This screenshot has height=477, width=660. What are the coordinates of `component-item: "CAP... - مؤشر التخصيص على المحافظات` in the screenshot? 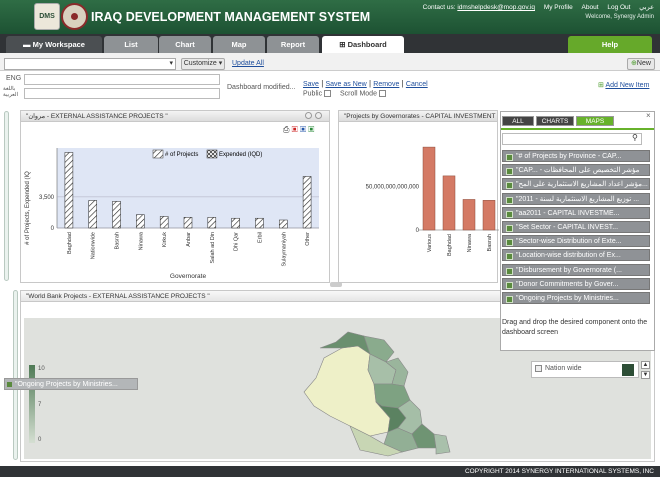 It's located at (576, 170).